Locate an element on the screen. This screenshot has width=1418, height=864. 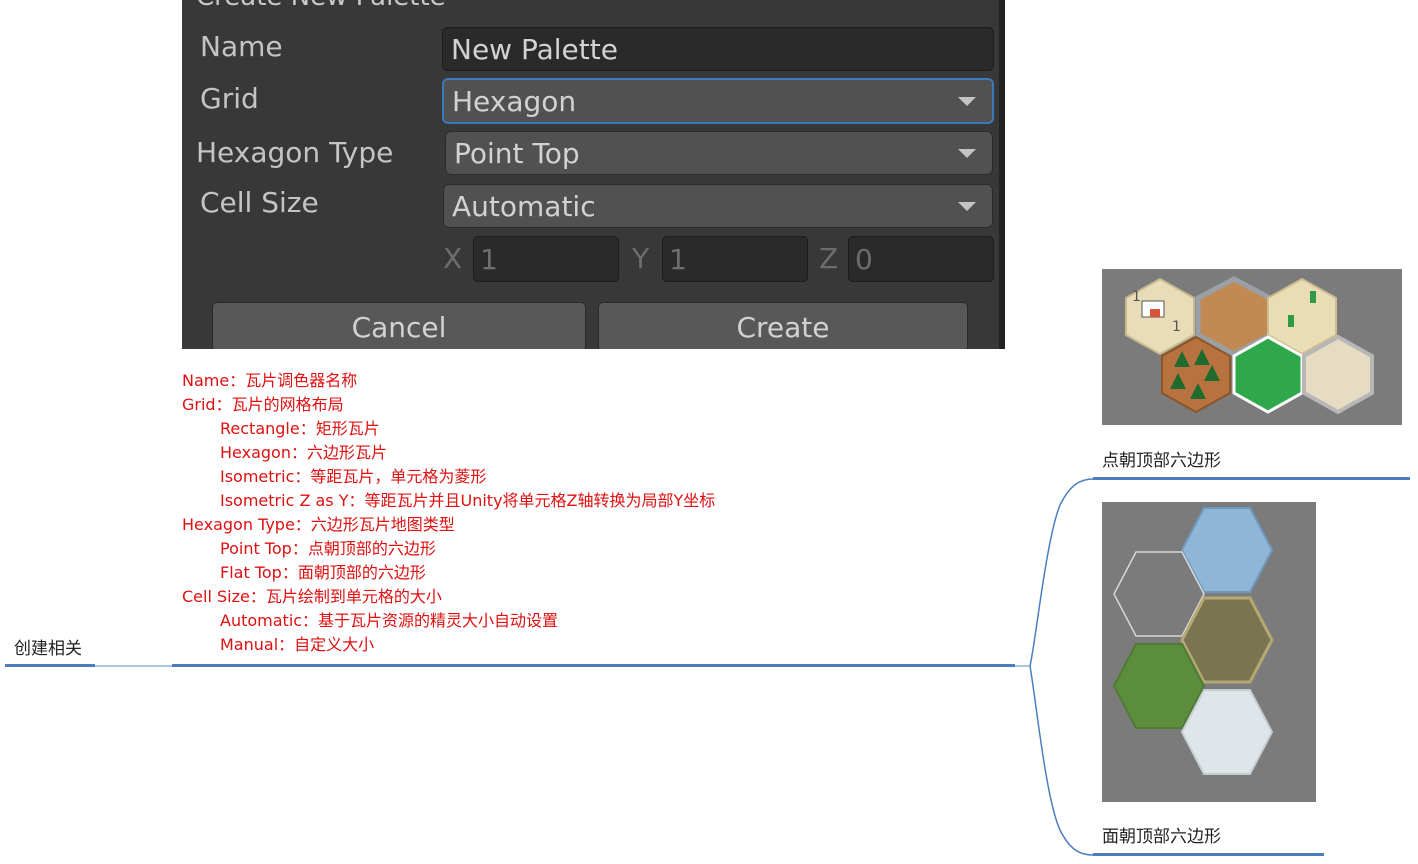
point-top-hex-preview: 1 1 is located at coordinates (1252, 347).